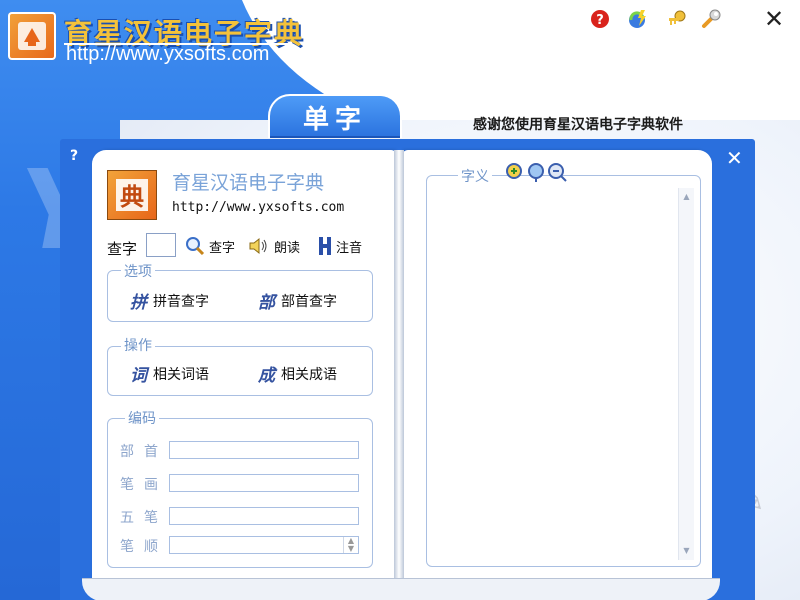 The height and width of the screenshot is (600, 800). I want to click on settings-button, so click(711, 19).